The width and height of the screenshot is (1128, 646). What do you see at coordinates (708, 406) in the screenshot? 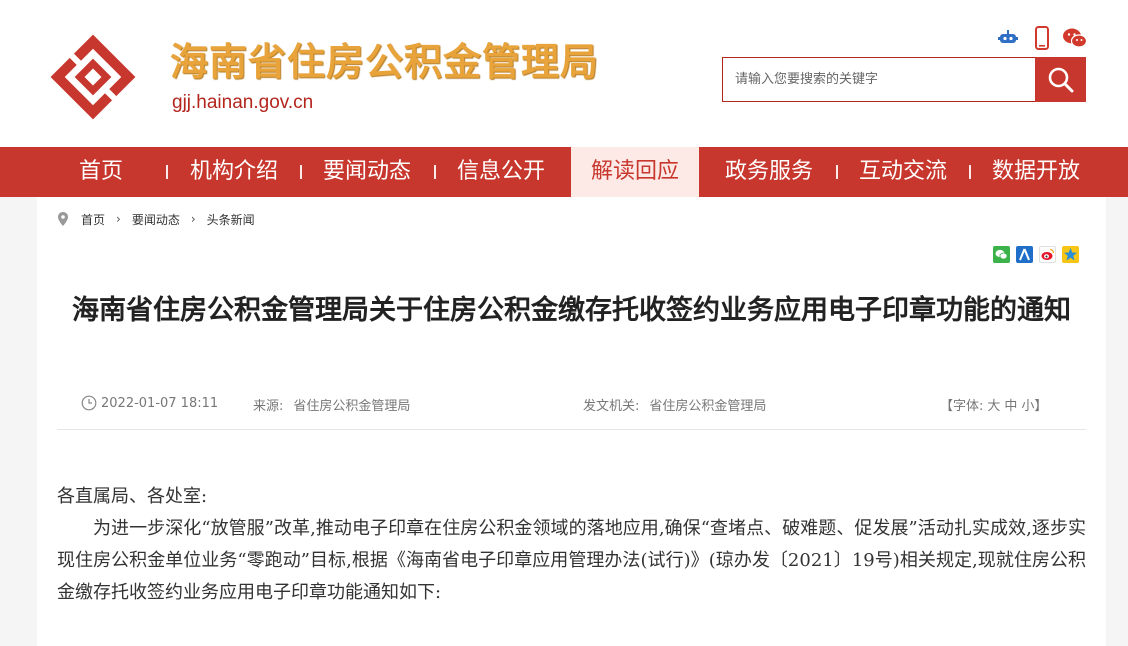
I see `issuer-value: 省住房公积金管理局` at bounding box center [708, 406].